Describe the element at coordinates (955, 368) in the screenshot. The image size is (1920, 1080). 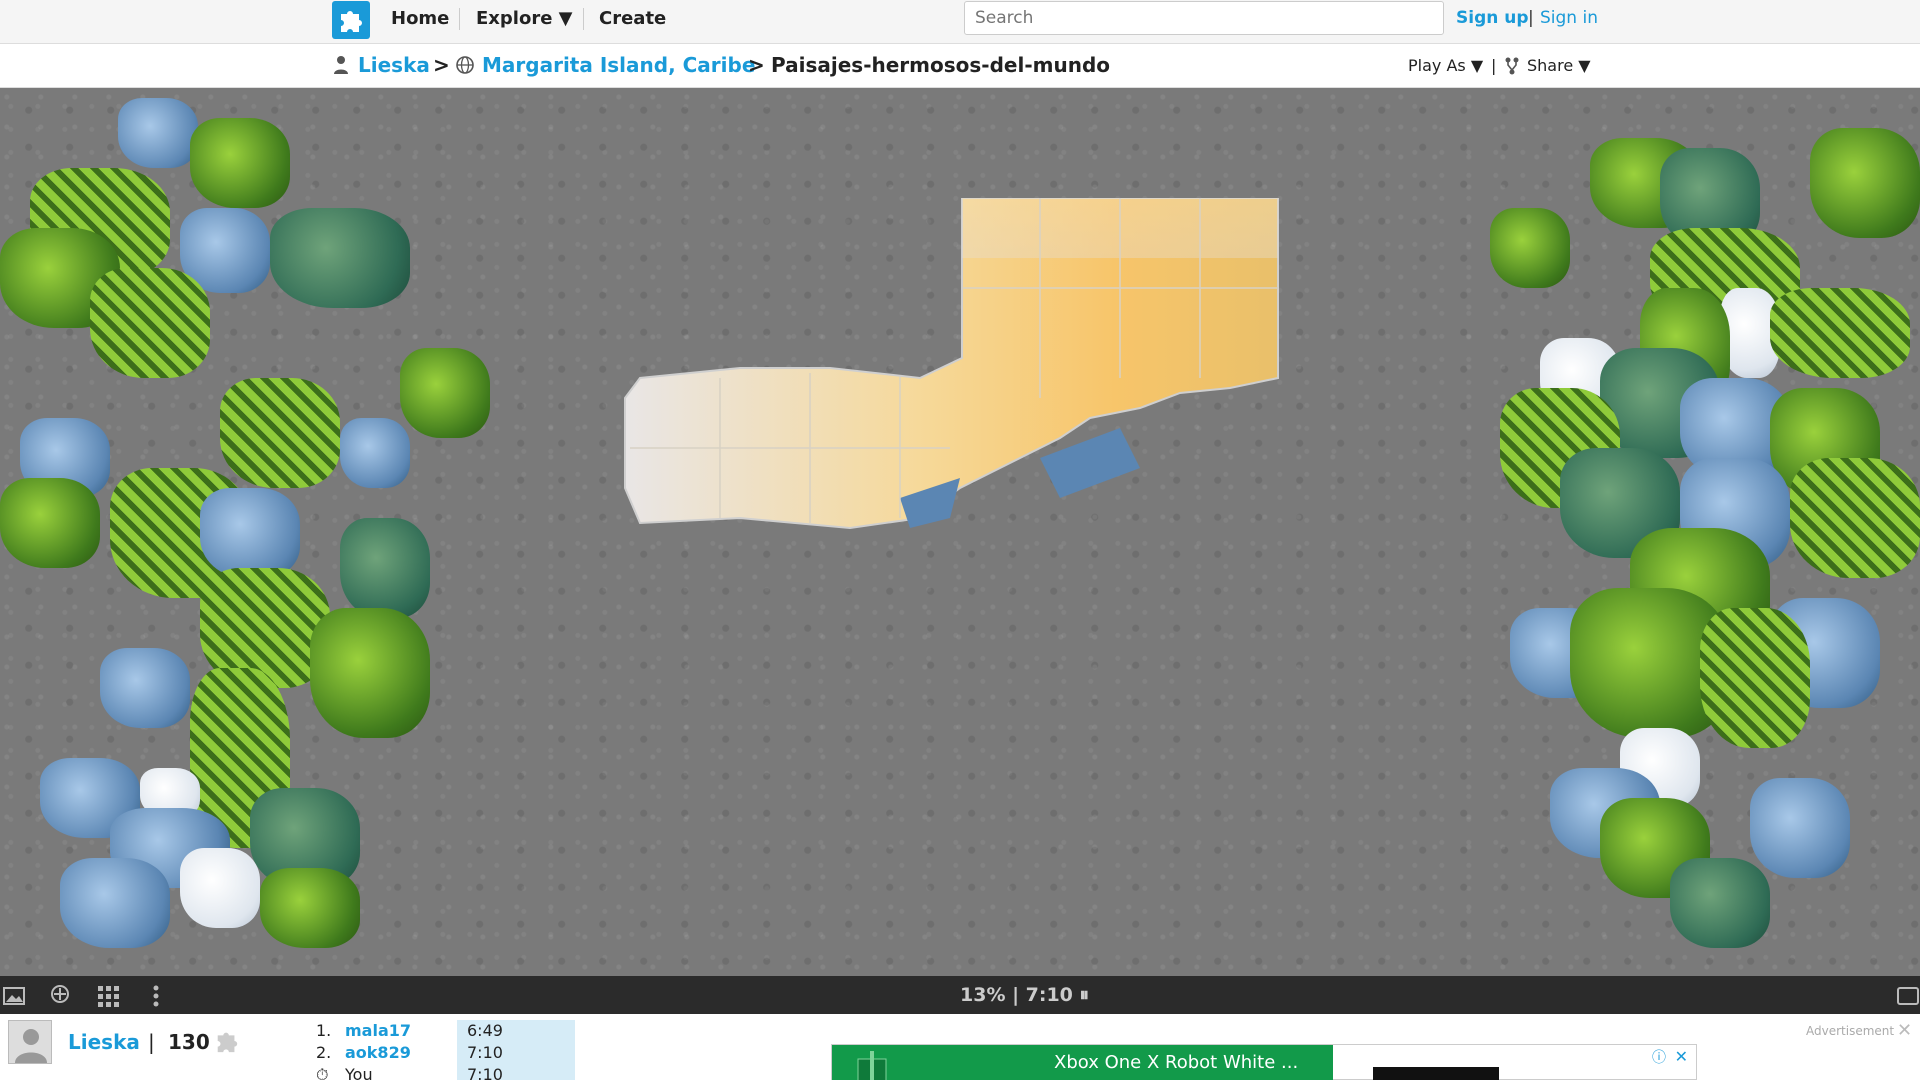
I see `assembled-puzzle-section` at that location.